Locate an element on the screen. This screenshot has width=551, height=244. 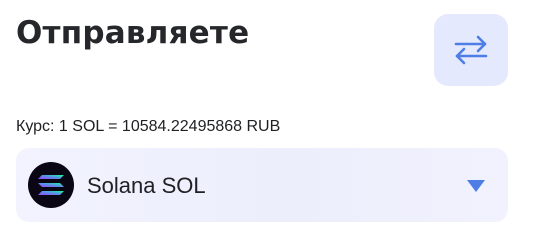
solana-logo-icon is located at coordinates (51, 185).